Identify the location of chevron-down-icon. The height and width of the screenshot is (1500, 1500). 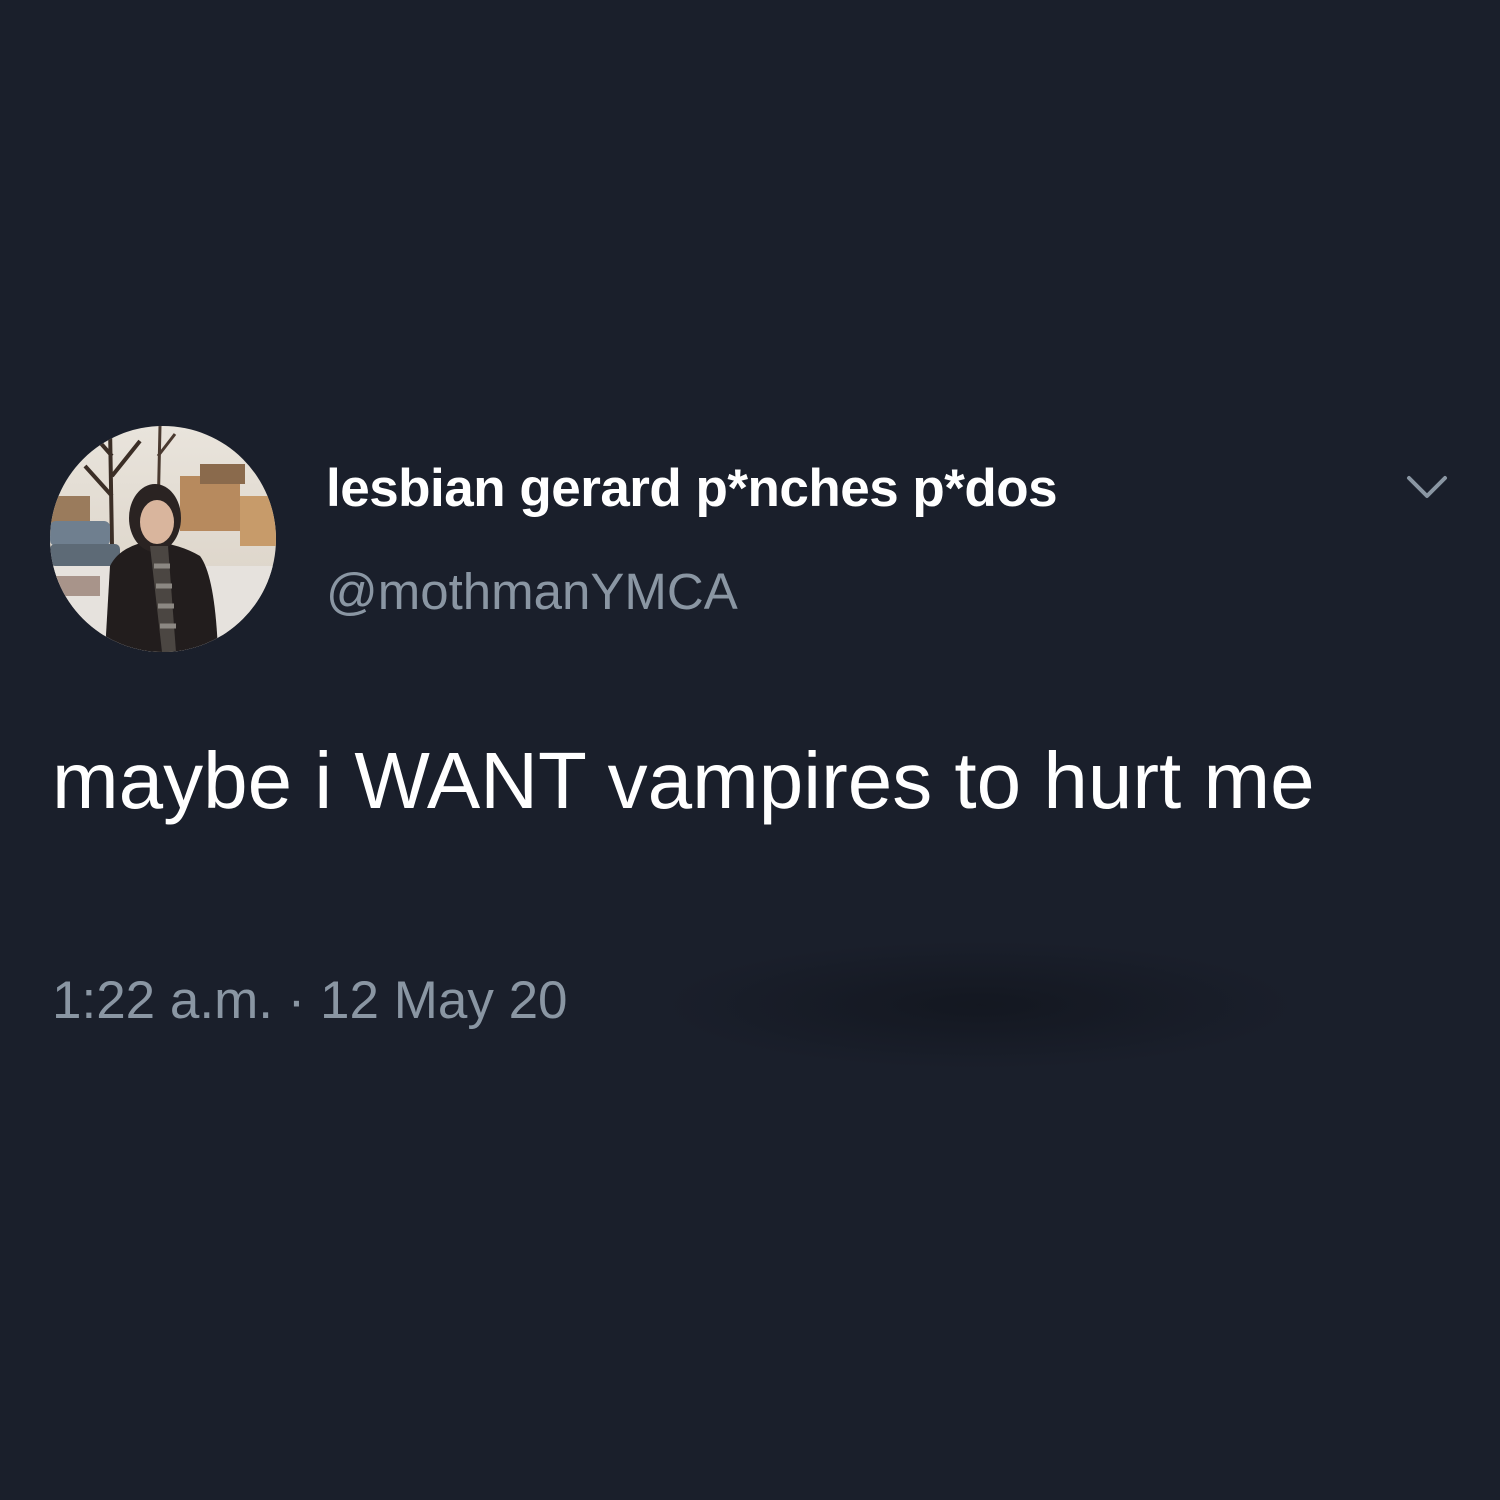
(1427, 487).